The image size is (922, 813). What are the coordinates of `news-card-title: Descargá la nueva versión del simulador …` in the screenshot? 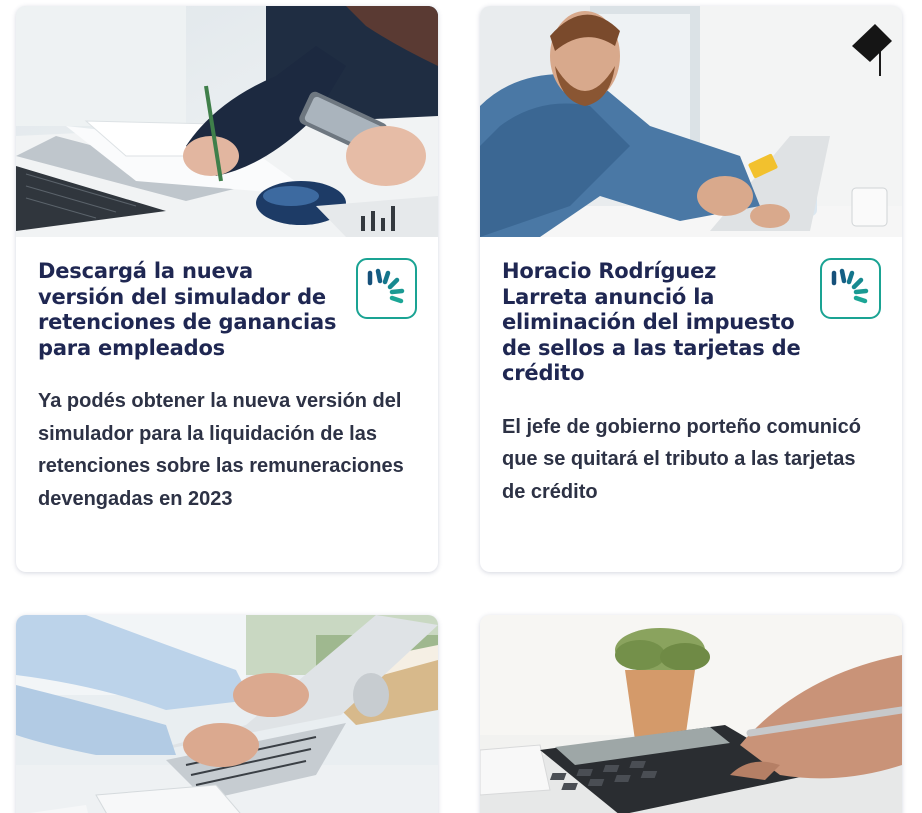 It's located at (188, 310).